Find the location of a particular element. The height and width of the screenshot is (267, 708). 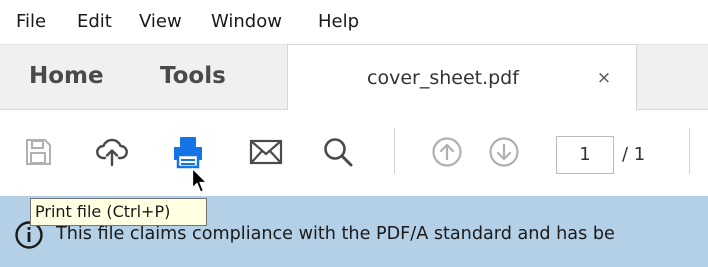

menu-help: Help is located at coordinates (338, 22).